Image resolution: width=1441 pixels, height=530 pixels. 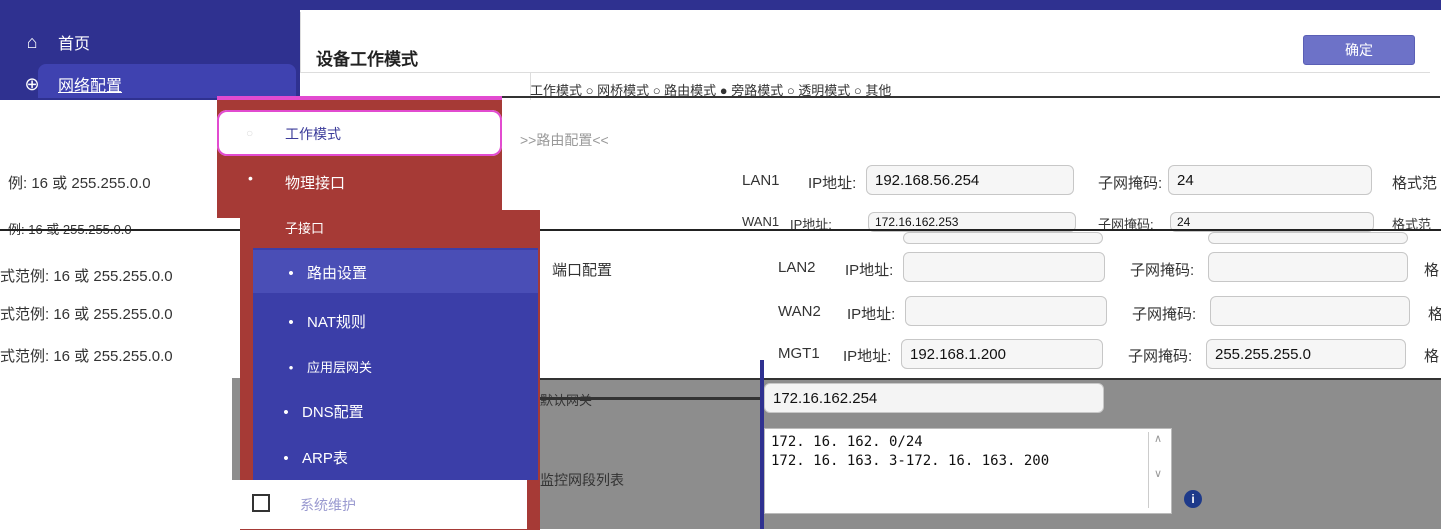 I want to click on panel-header, so click(x=865, y=42).